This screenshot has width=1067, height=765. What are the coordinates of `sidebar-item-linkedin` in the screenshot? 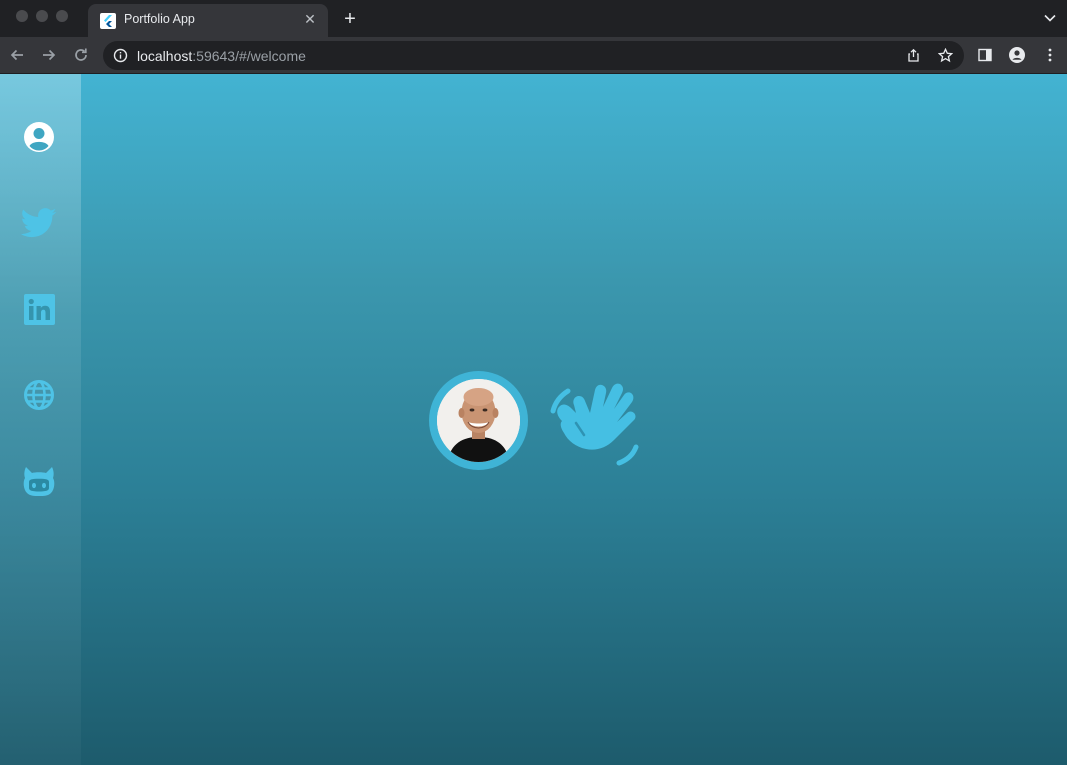 It's located at (39, 309).